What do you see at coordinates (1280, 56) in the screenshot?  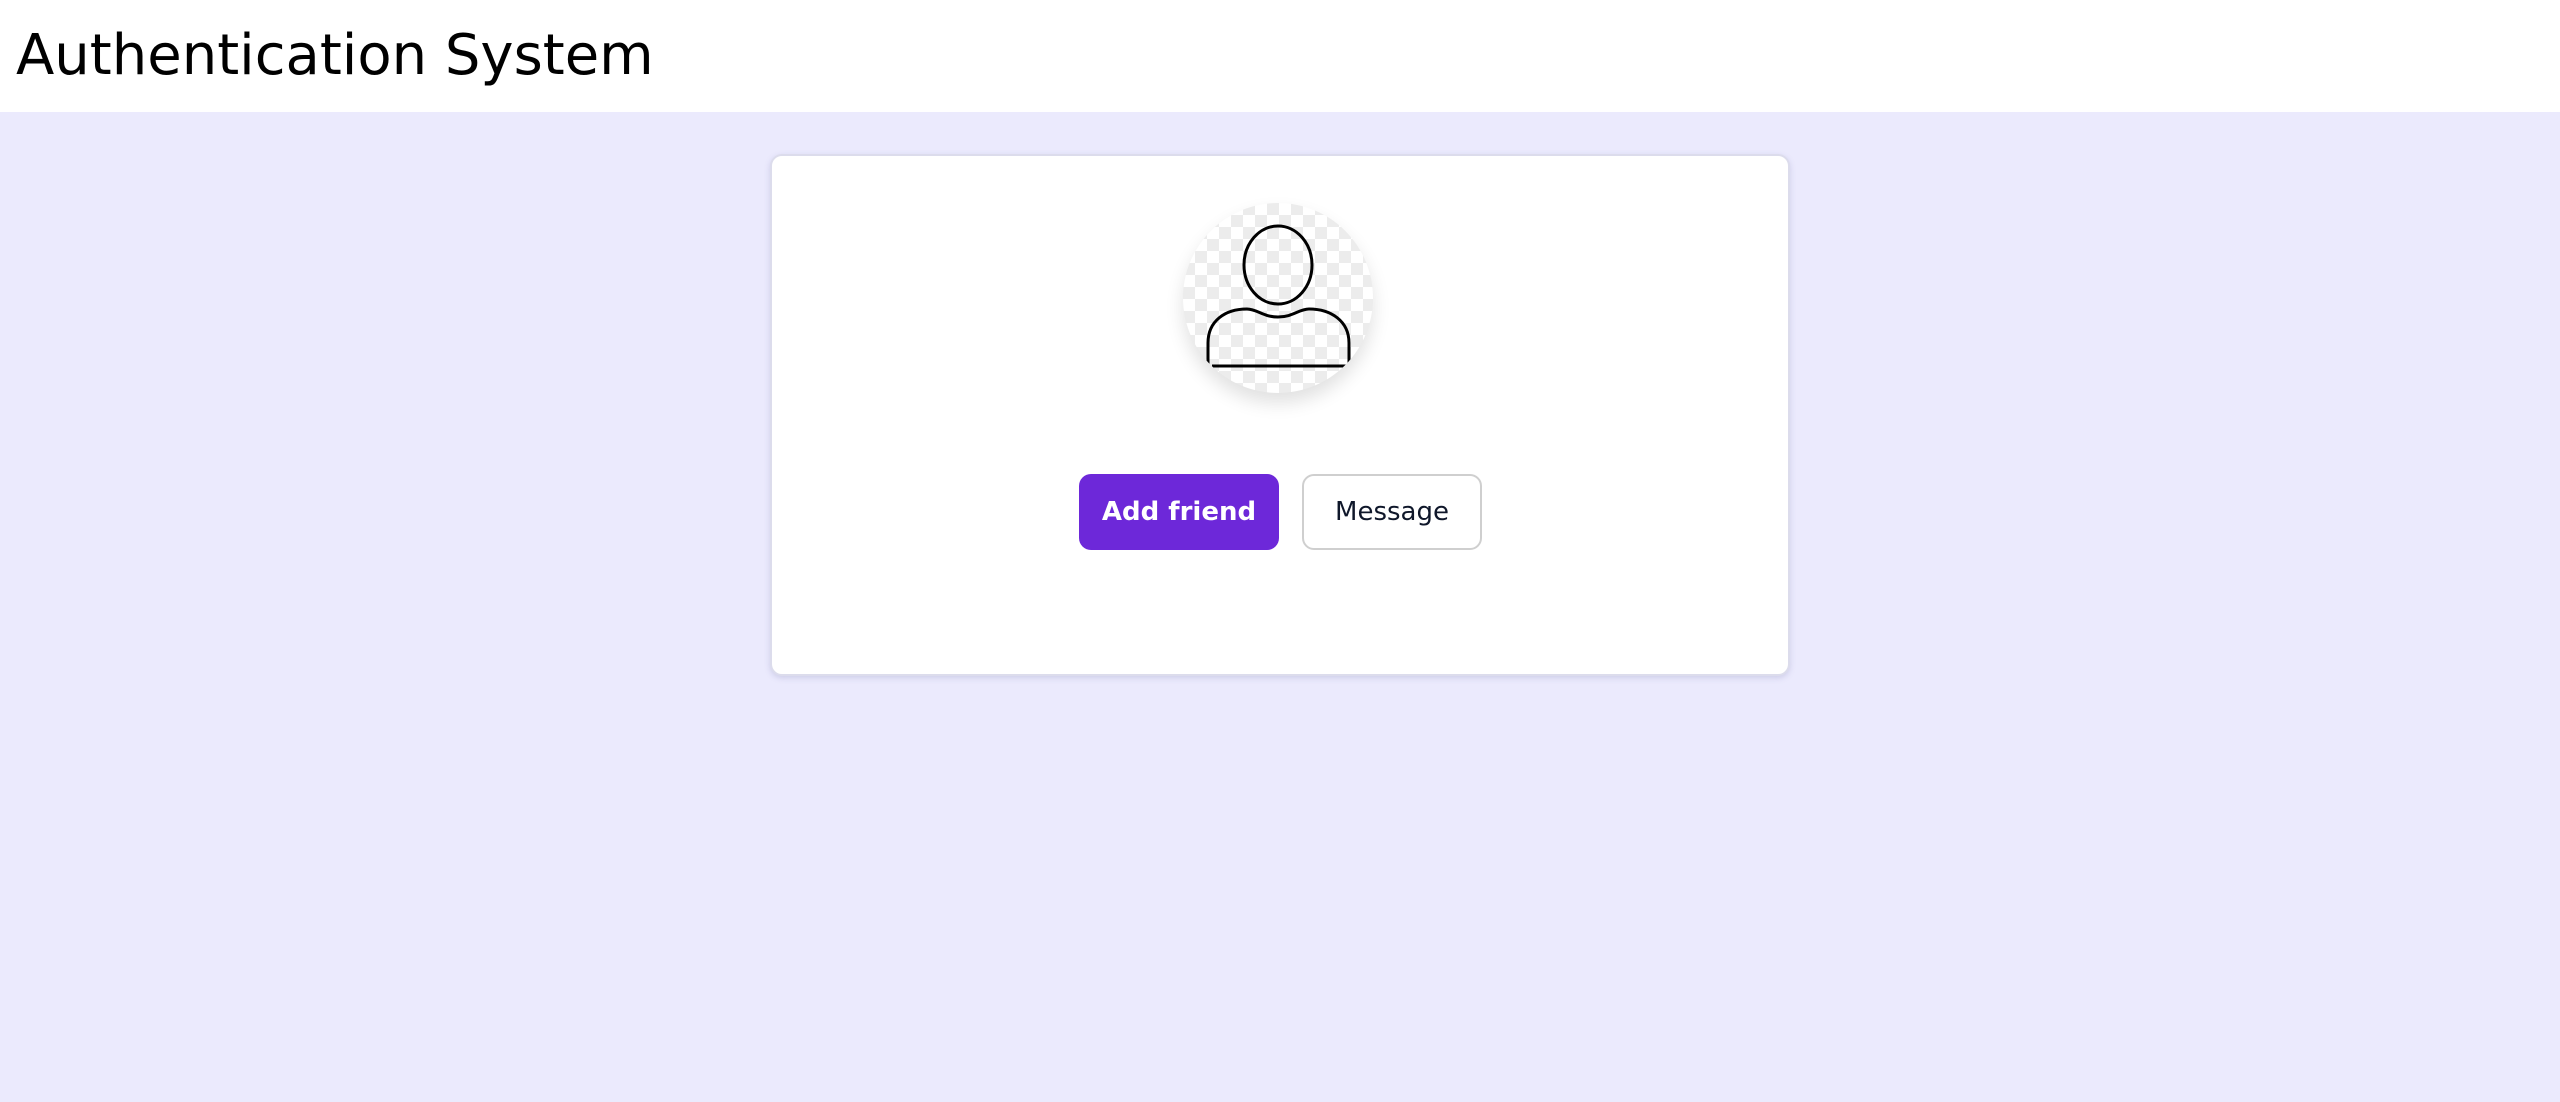 I see `top-bar: Authentication System` at bounding box center [1280, 56].